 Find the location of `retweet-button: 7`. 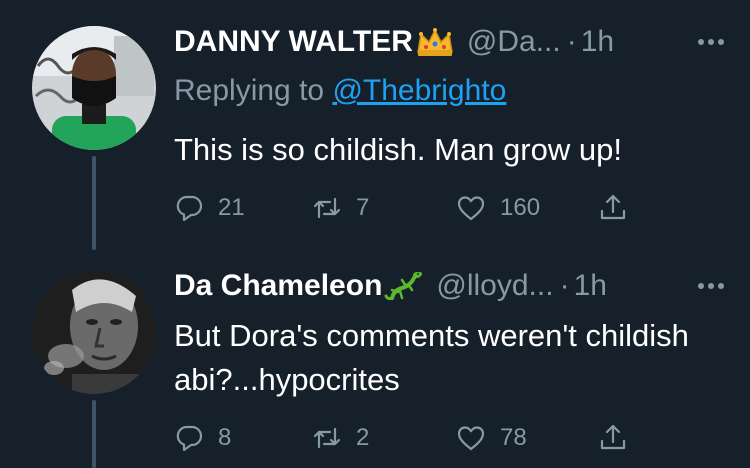

retweet-button: 7 is located at coordinates (340, 208).